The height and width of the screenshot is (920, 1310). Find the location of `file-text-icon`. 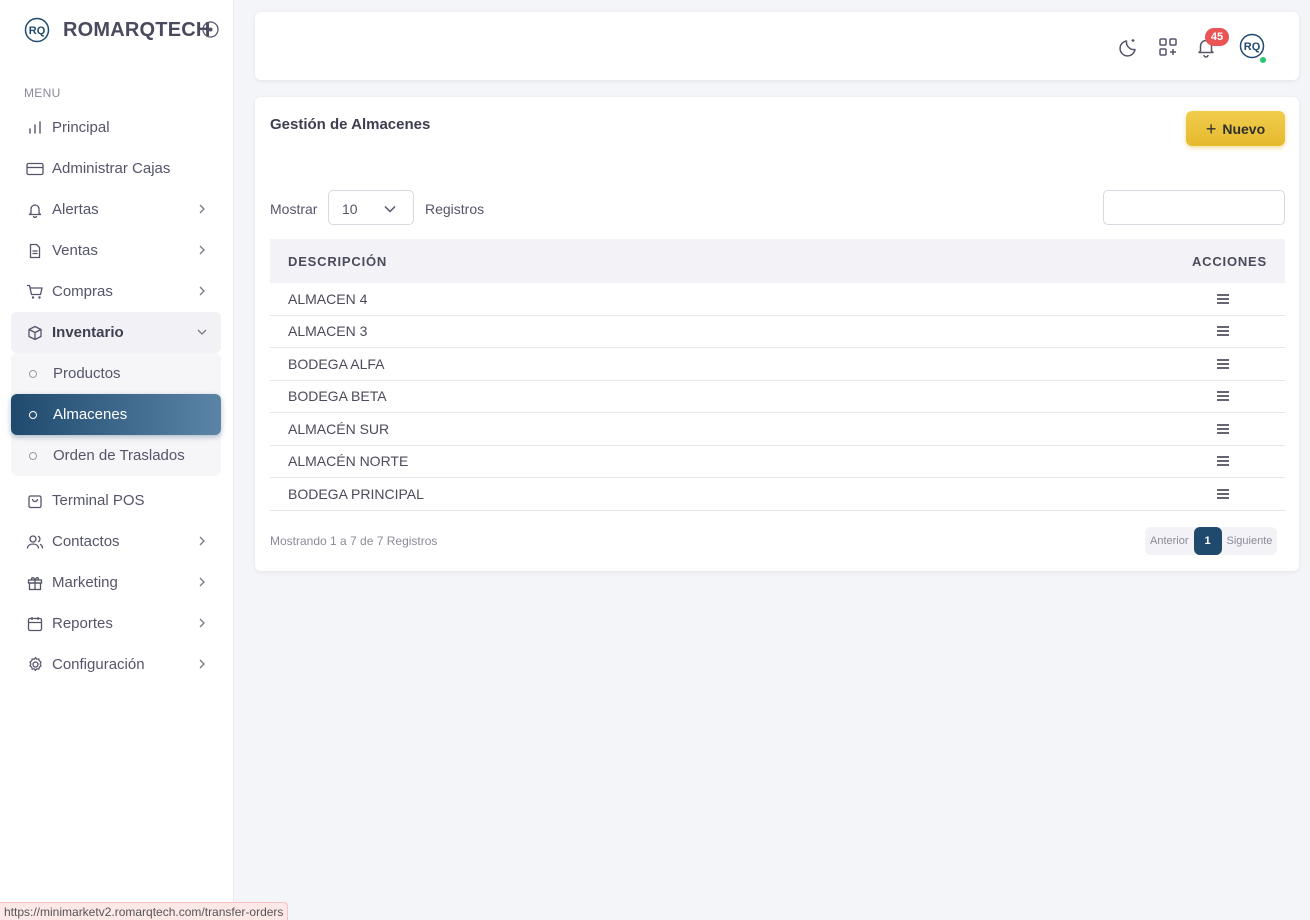

file-text-icon is located at coordinates (35, 251).